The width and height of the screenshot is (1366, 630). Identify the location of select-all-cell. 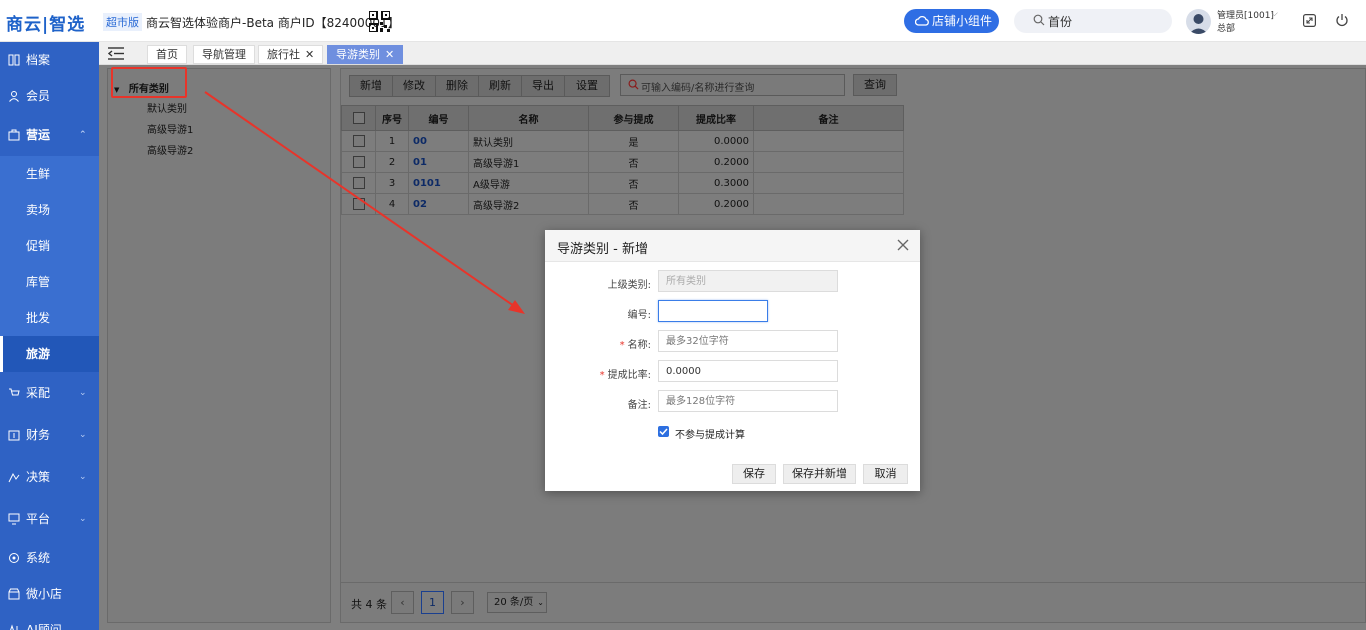
(358, 118).